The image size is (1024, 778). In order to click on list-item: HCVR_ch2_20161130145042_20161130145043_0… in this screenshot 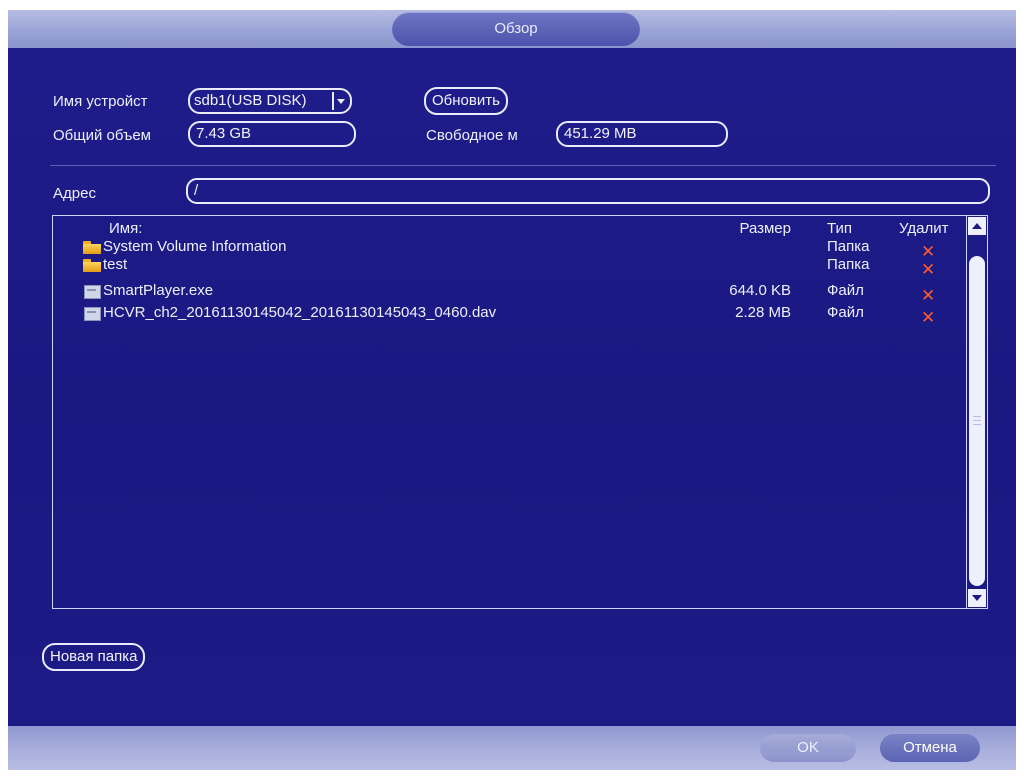, I will do `click(509, 315)`.